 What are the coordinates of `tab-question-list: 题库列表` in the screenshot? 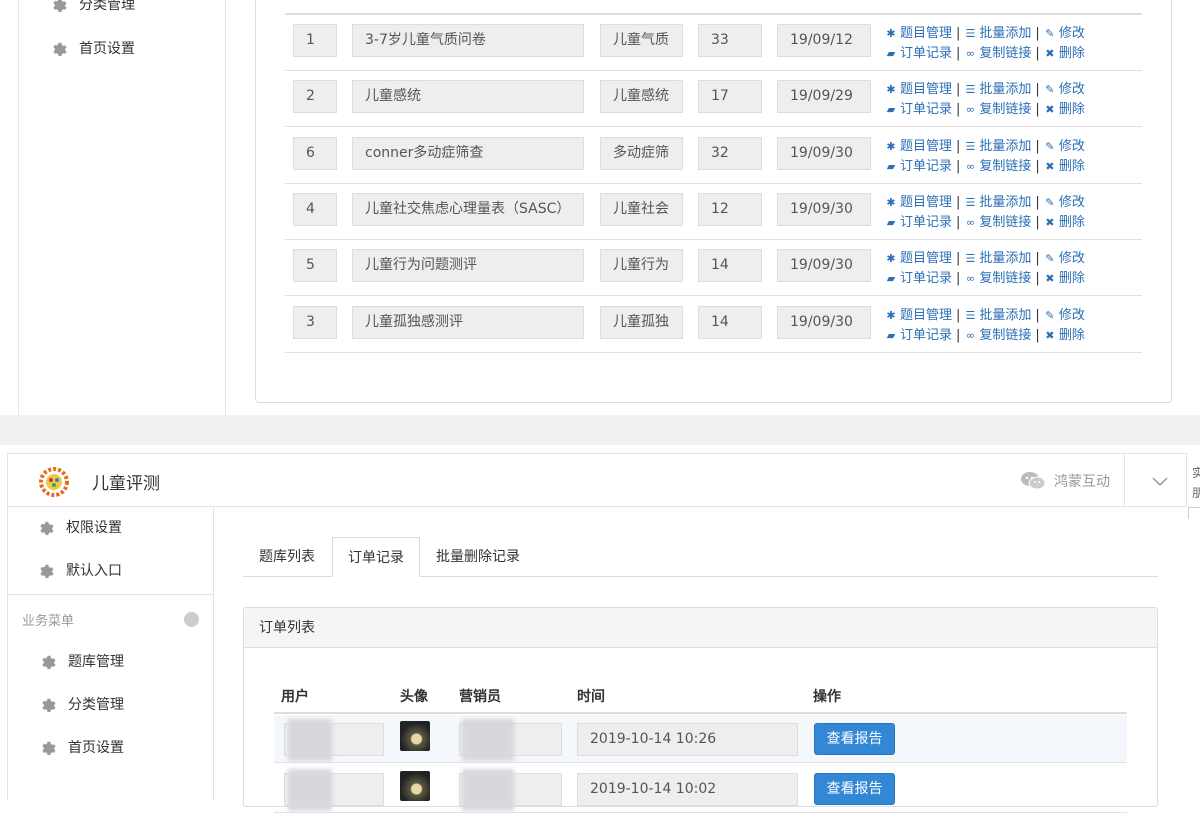 It's located at (287, 557).